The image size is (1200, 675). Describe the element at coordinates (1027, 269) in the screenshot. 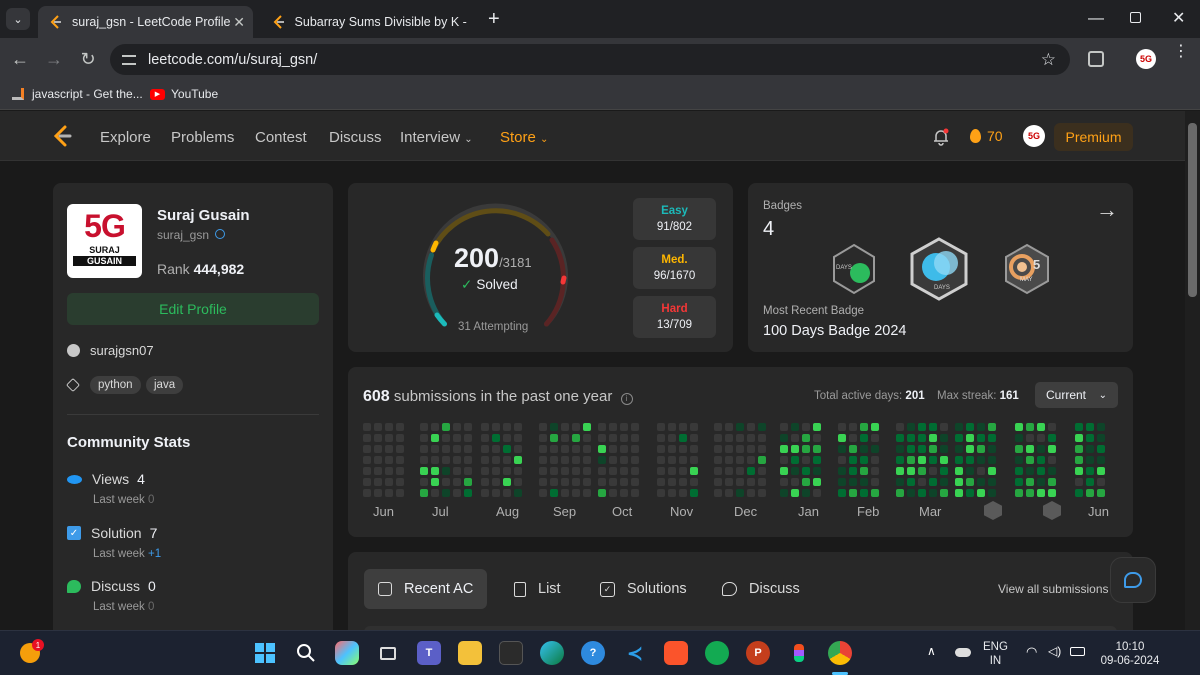

I see `badge-may-2024: 5 MAY` at that location.